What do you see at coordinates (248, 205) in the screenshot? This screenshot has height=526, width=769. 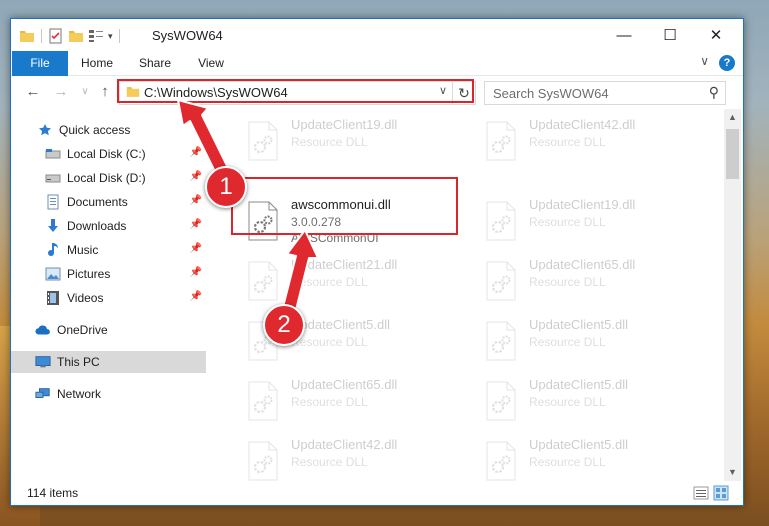 I see `annotation-arrows` at bounding box center [248, 205].